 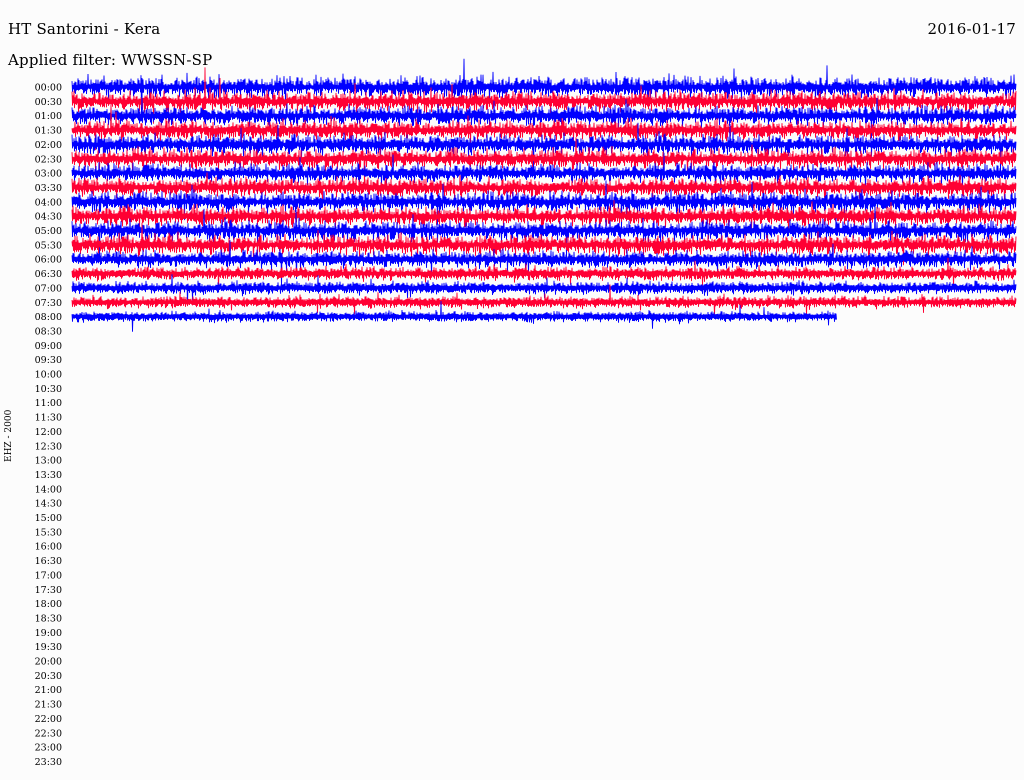 What do you see at coordinates (48, 245) in the screenshot?
I see `time-tick-label: 05:30` at bounding box center [48, 245].